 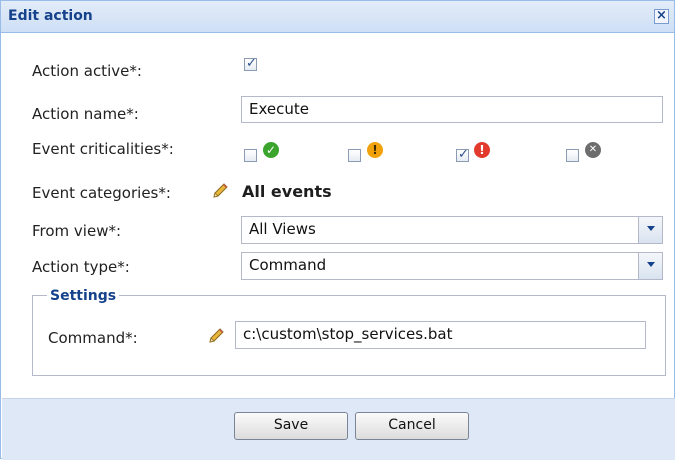 What do you see at coordinates (462, 154) in the screenshot?
I see `criticality-error-checkbox` at bounding box center [462, 154].